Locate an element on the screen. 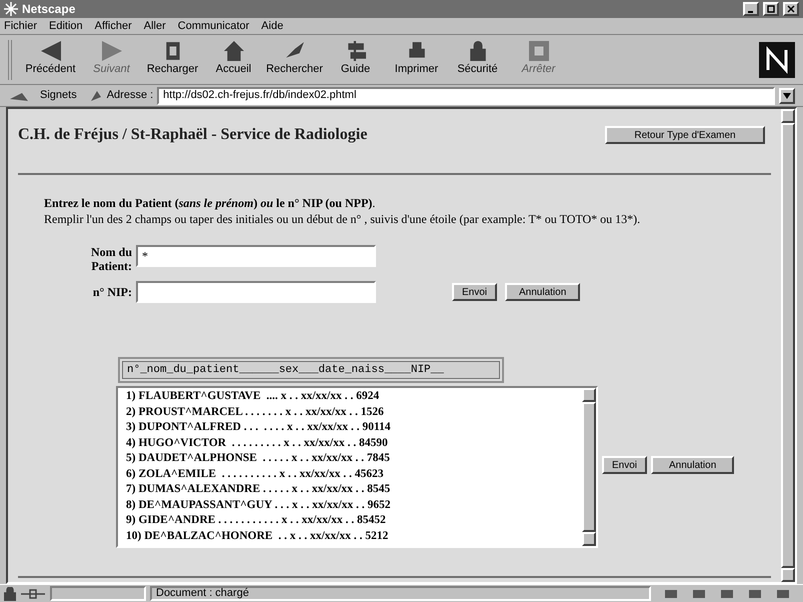  patient-item: 2) PROUST^MARCEL . . . . . . . x . . xx/xx/xx . . 1526 is located at coordinates (354, 412).